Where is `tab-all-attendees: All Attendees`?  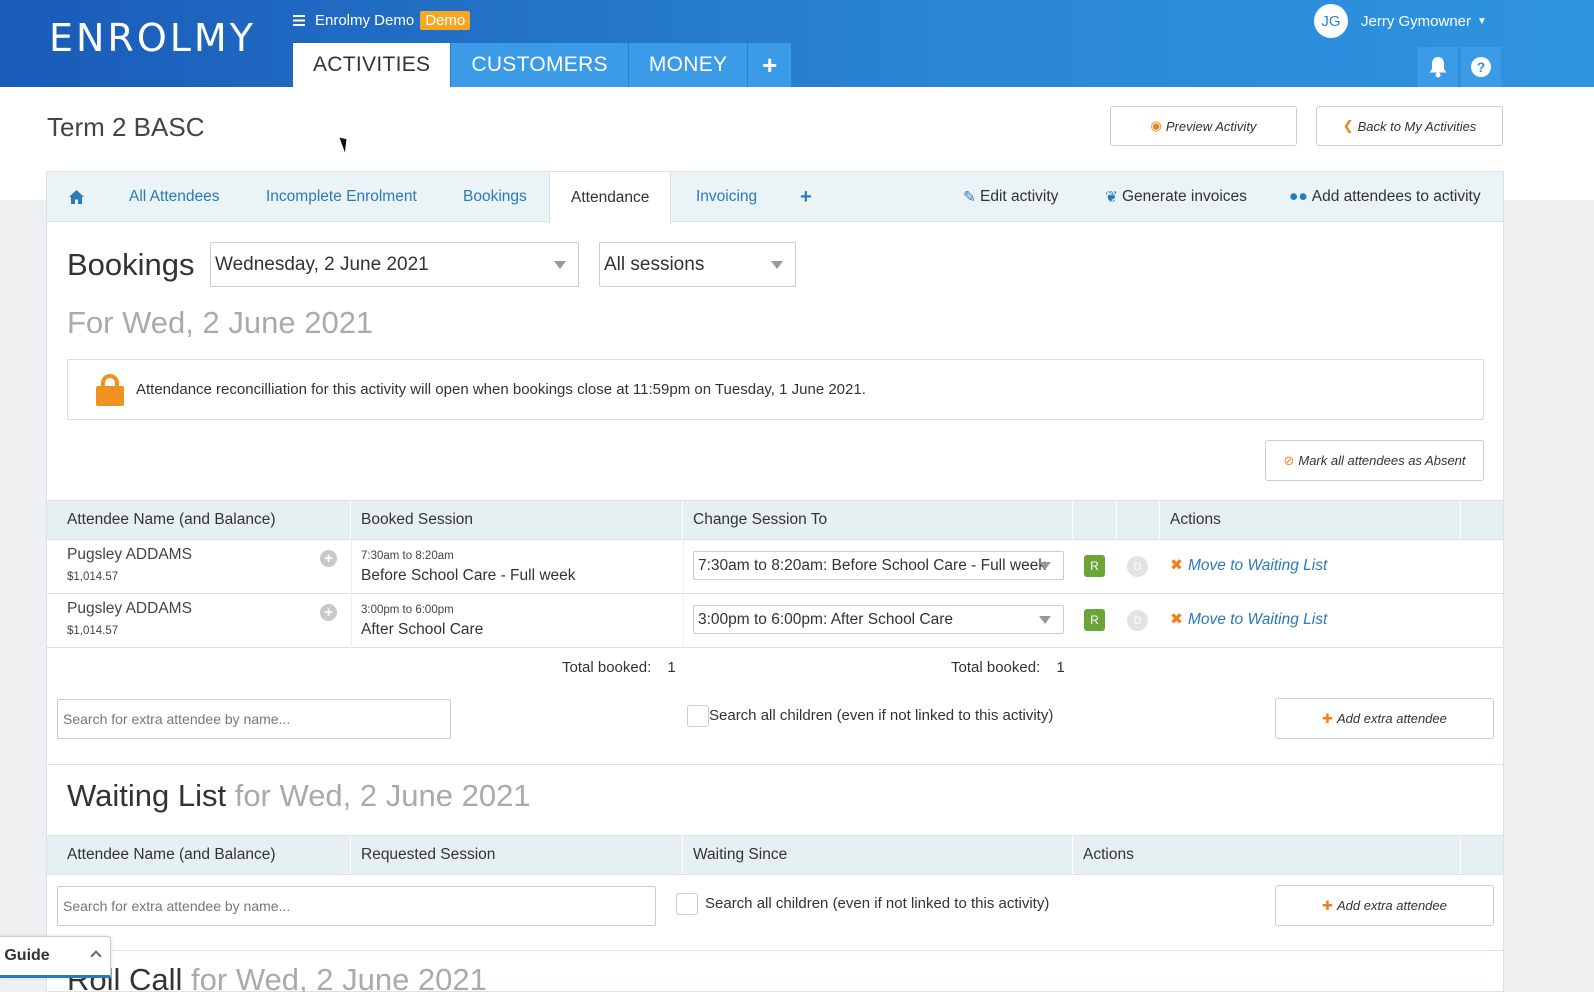
tab-all-attendees: All Attendees is located at coordinates (174, 197).